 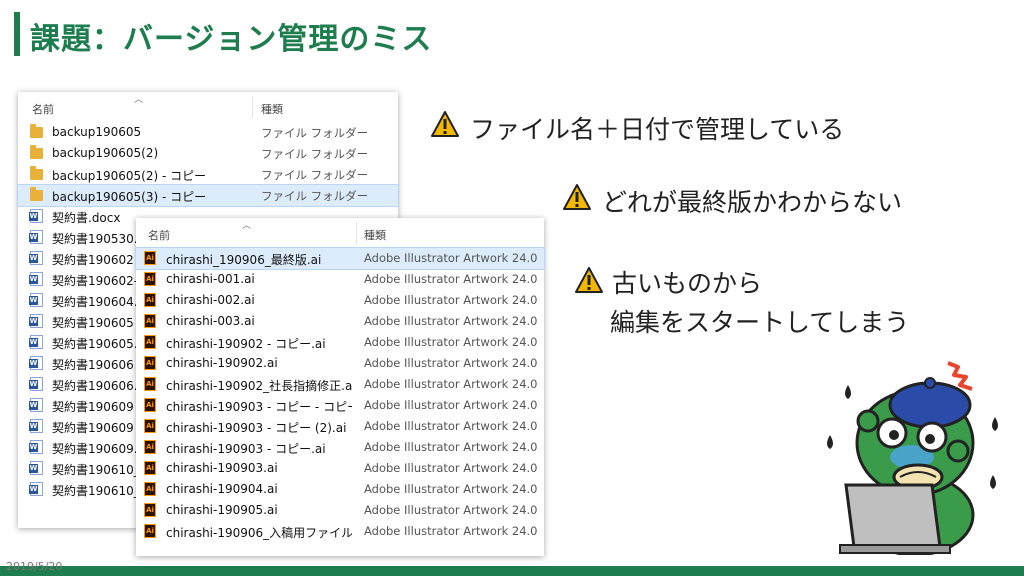 I want to click on file-name: 契約書190605, so click(x=93, y=323).